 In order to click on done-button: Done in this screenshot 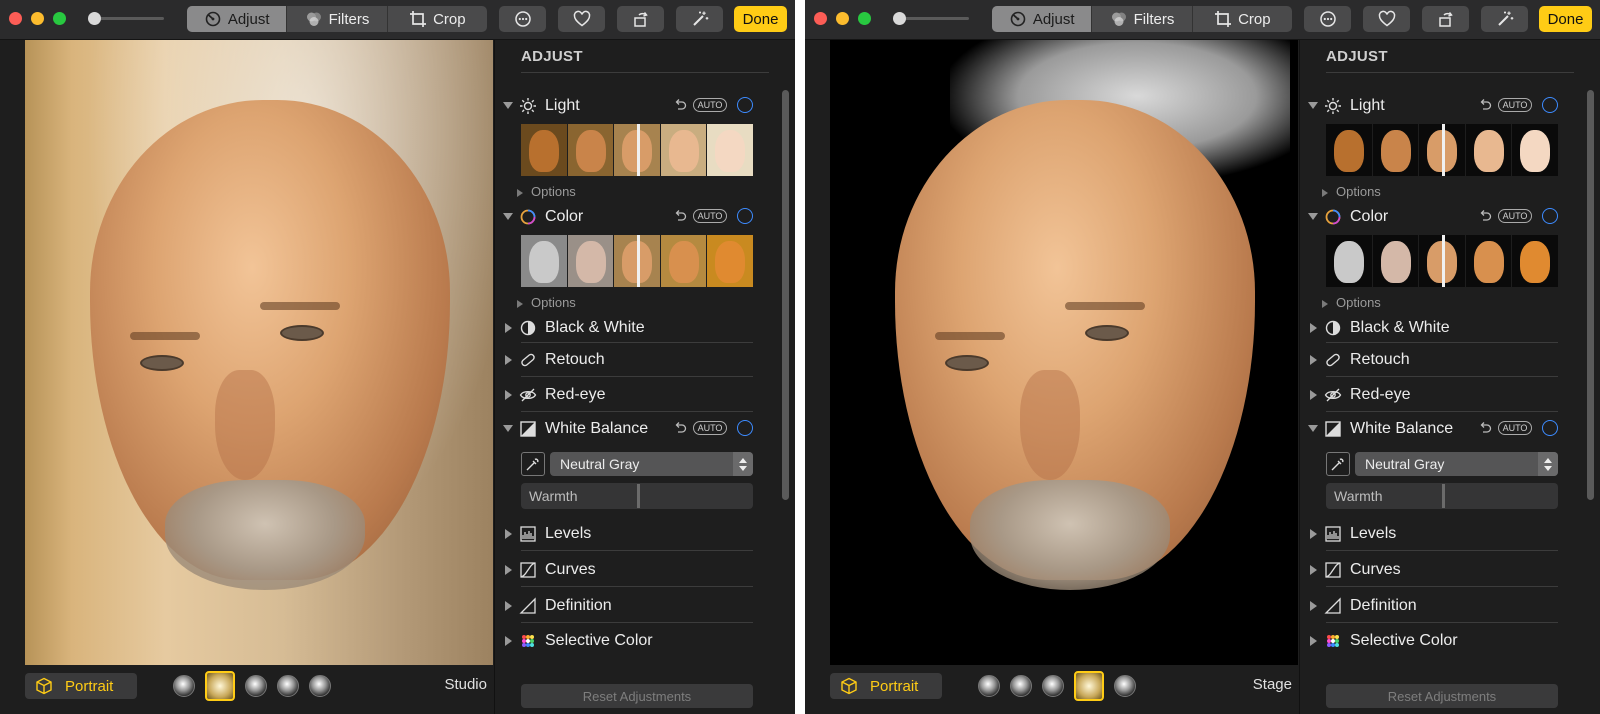, I will do `click(760, 19)`.